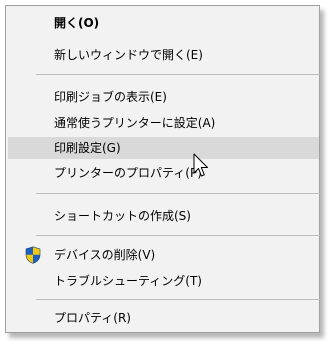 Image resolution: width=332 pixels, height=349 pixels. What do you see at coordinates (105, 255) in the screenshot?
I see `menu-item-label: デバイスの削除(V)` at bounding box center [105, 255].